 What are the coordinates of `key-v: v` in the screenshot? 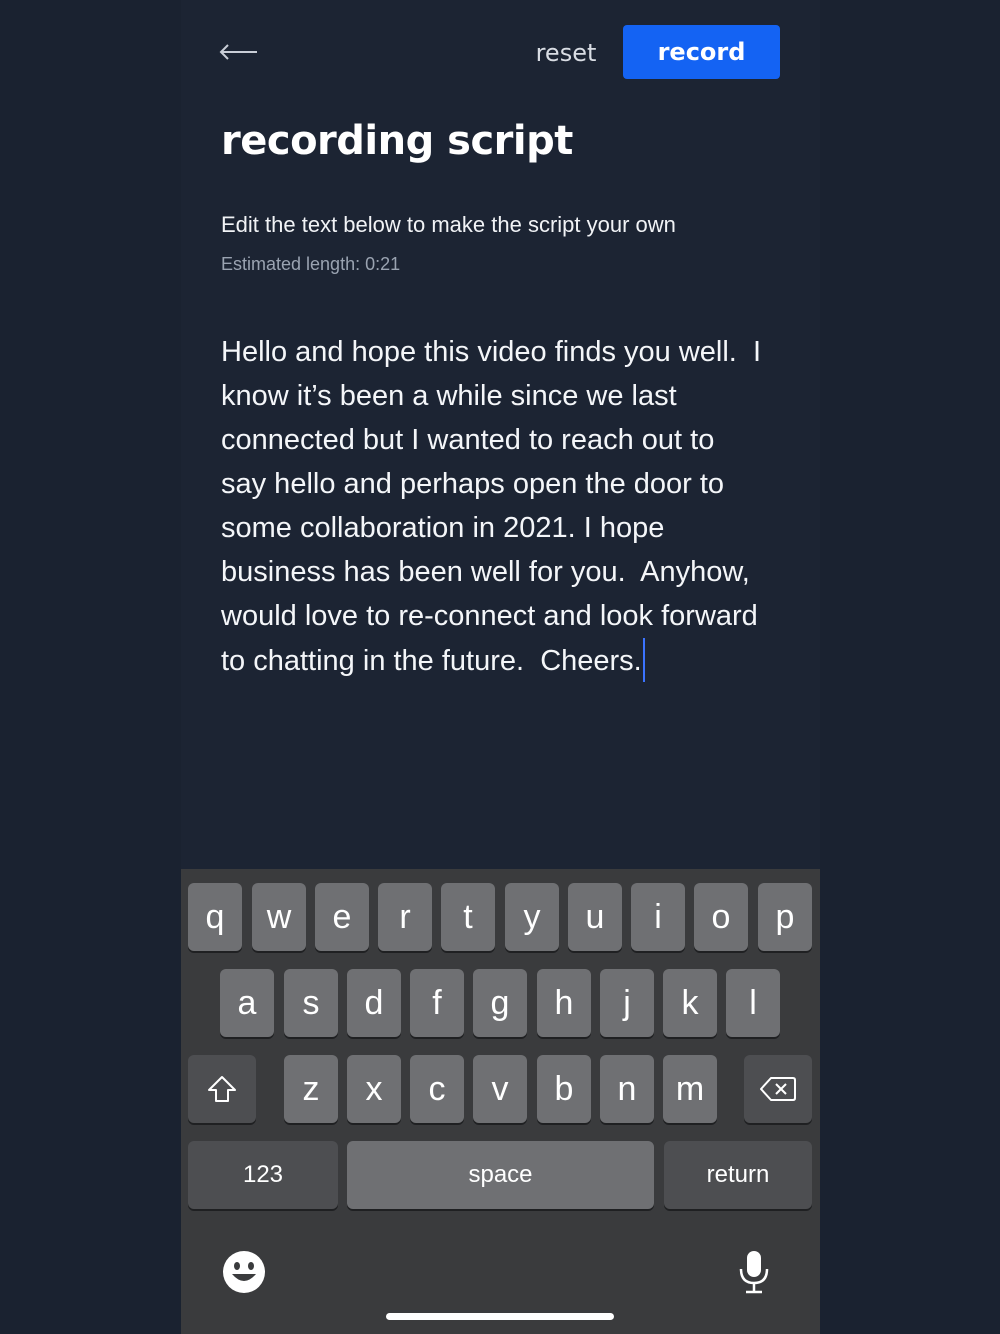 It's located at (500, 1089).